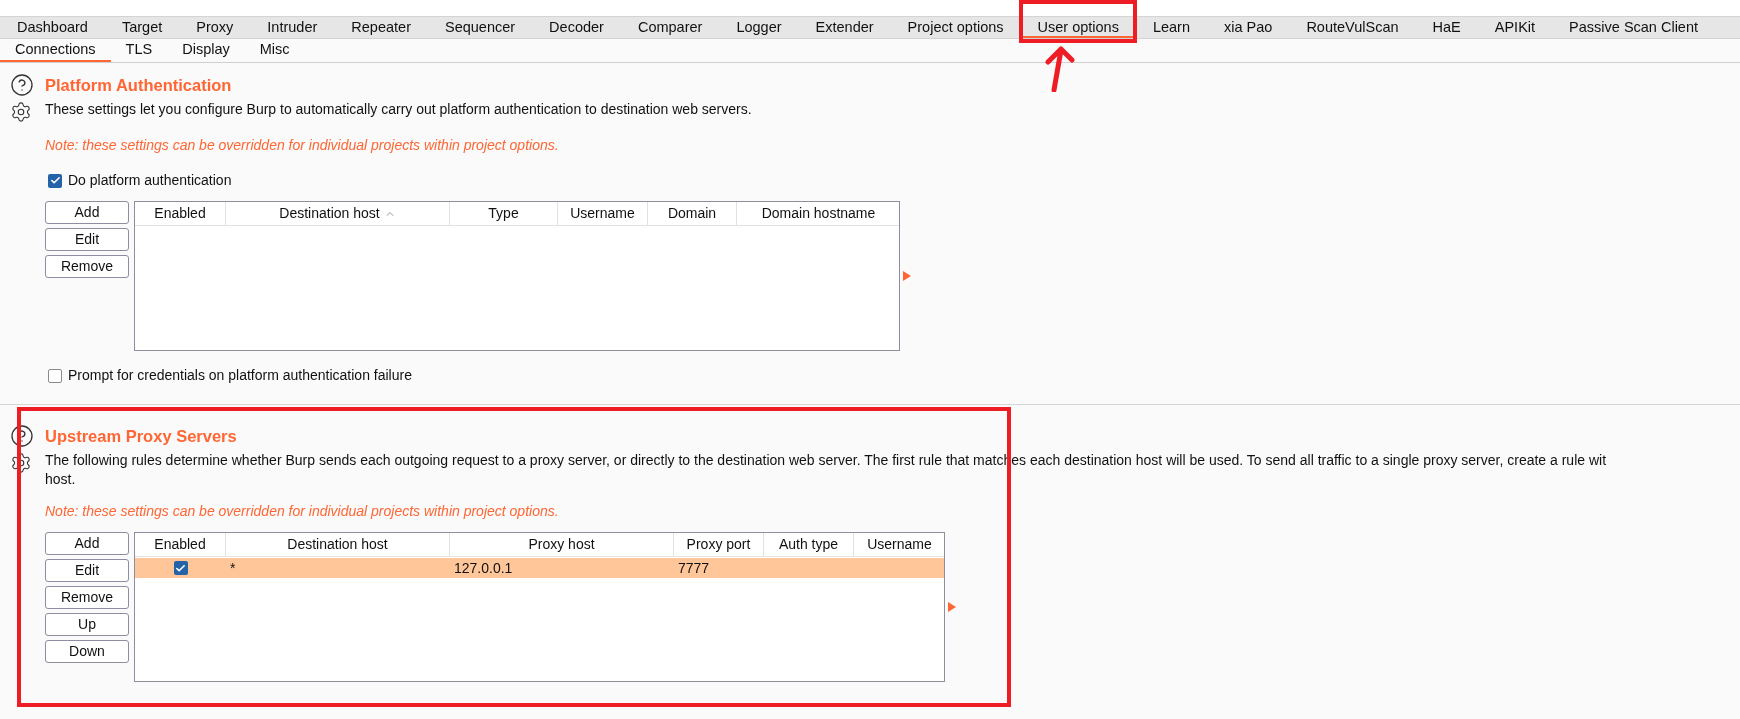 The image size is (1740, 719). What do you see at coordinates (240, 375) in the screenshot?
I see `checkbox-label: Prompt for credentials on platform authentication failure` at bounding box center [240, 375].